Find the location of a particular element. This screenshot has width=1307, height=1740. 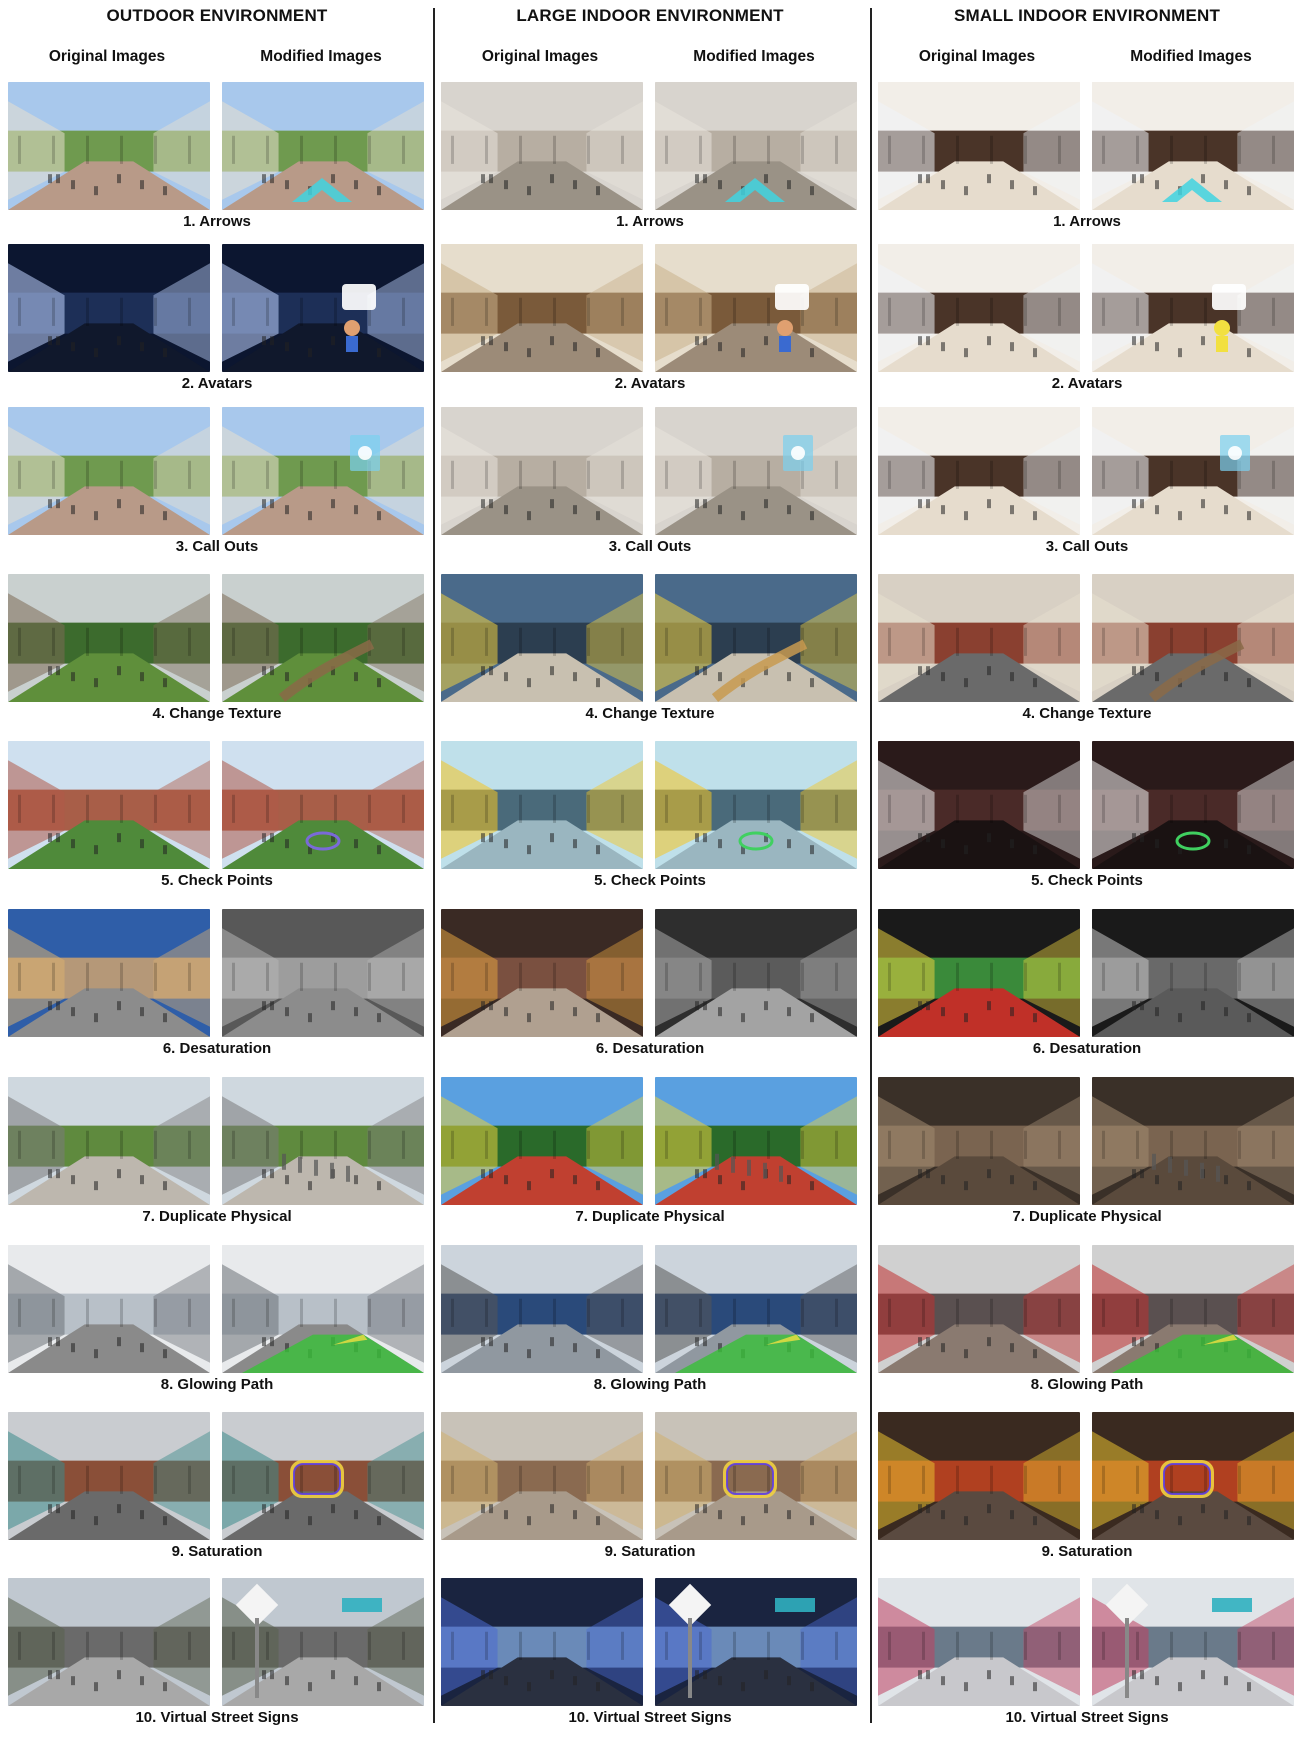

technique-row: 6. Desaturation is located at coordinates (650, 984).